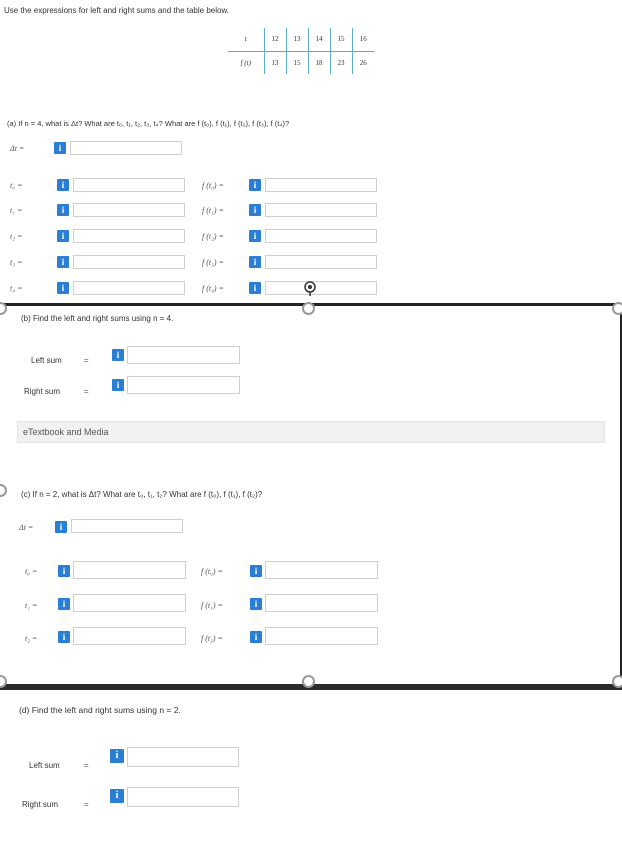 This screenshot has height=845, width=622. What do you see at coordinates (321, 288) in the screenshot?
I see `f-t4-input` at bounding box center [321, 288].